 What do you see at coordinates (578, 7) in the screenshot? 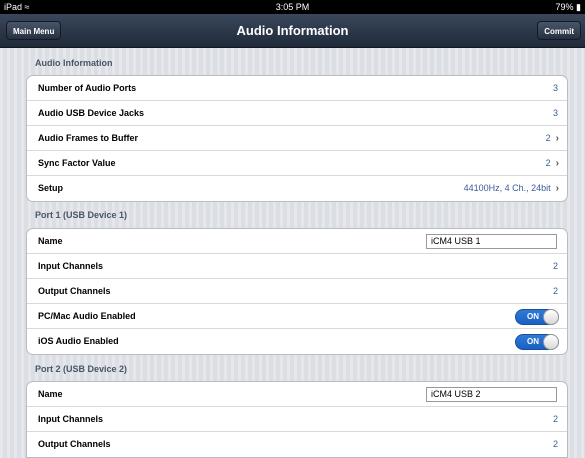
I see `battery-icon: ▮` at bounding box center [578, 7].